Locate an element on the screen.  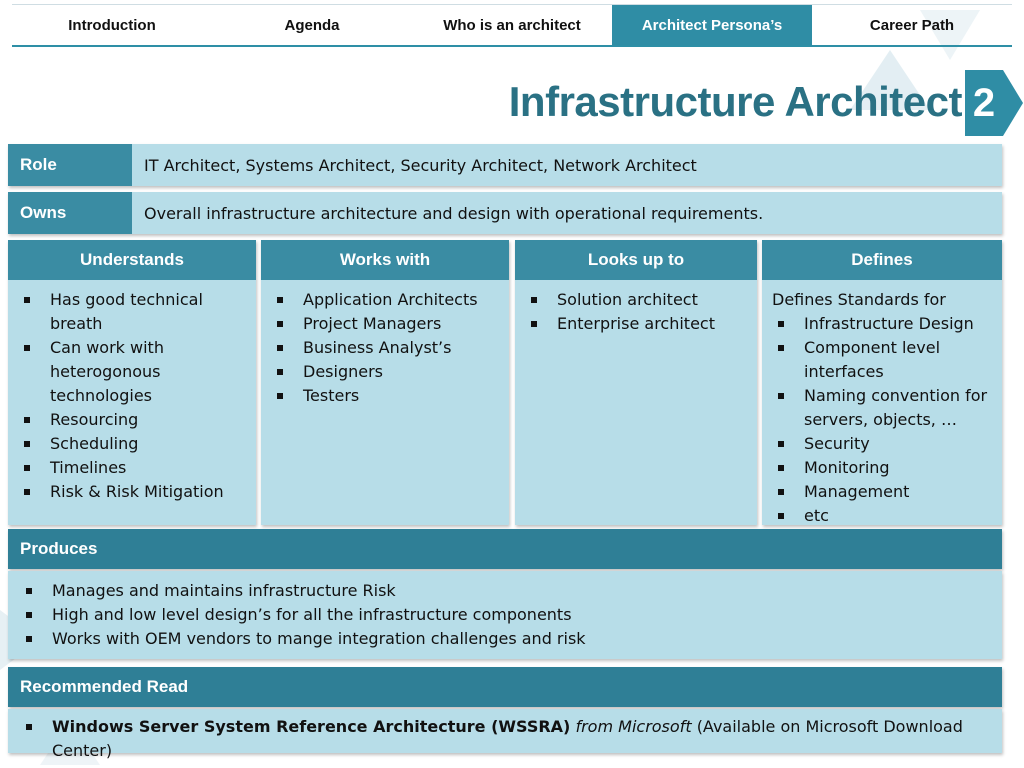
list-item: Testers is located at coordinates (385, 396).